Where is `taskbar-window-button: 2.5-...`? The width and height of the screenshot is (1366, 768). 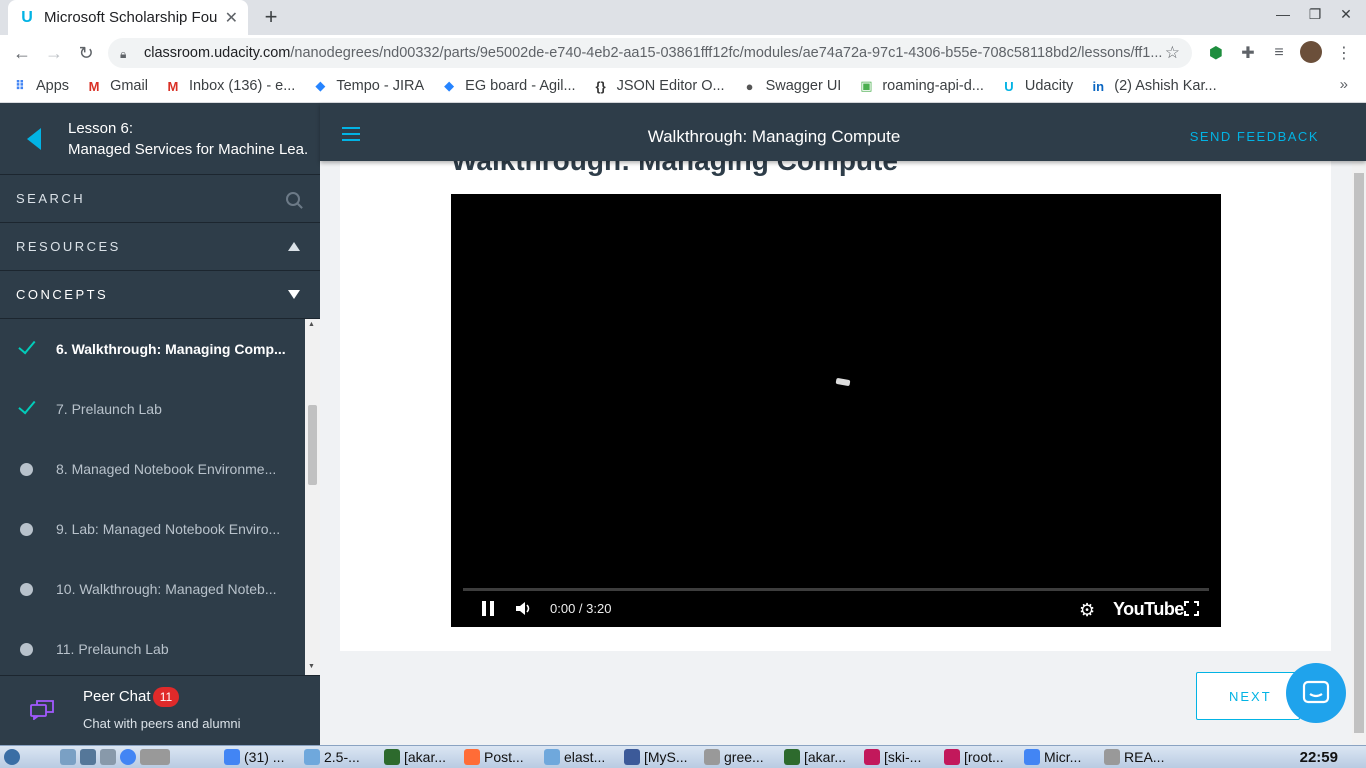 taskbar-window-button: 2.5-... is located at coordinates (340, 757).